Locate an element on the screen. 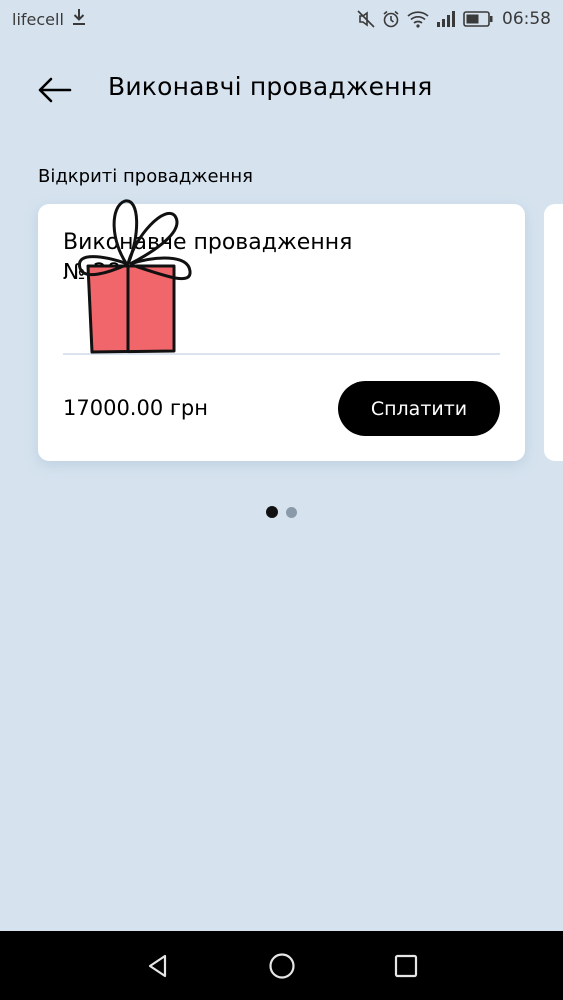 The height and width of the screenshot is (1000, 563). wifi-icon is located at coordinates (418, 19).